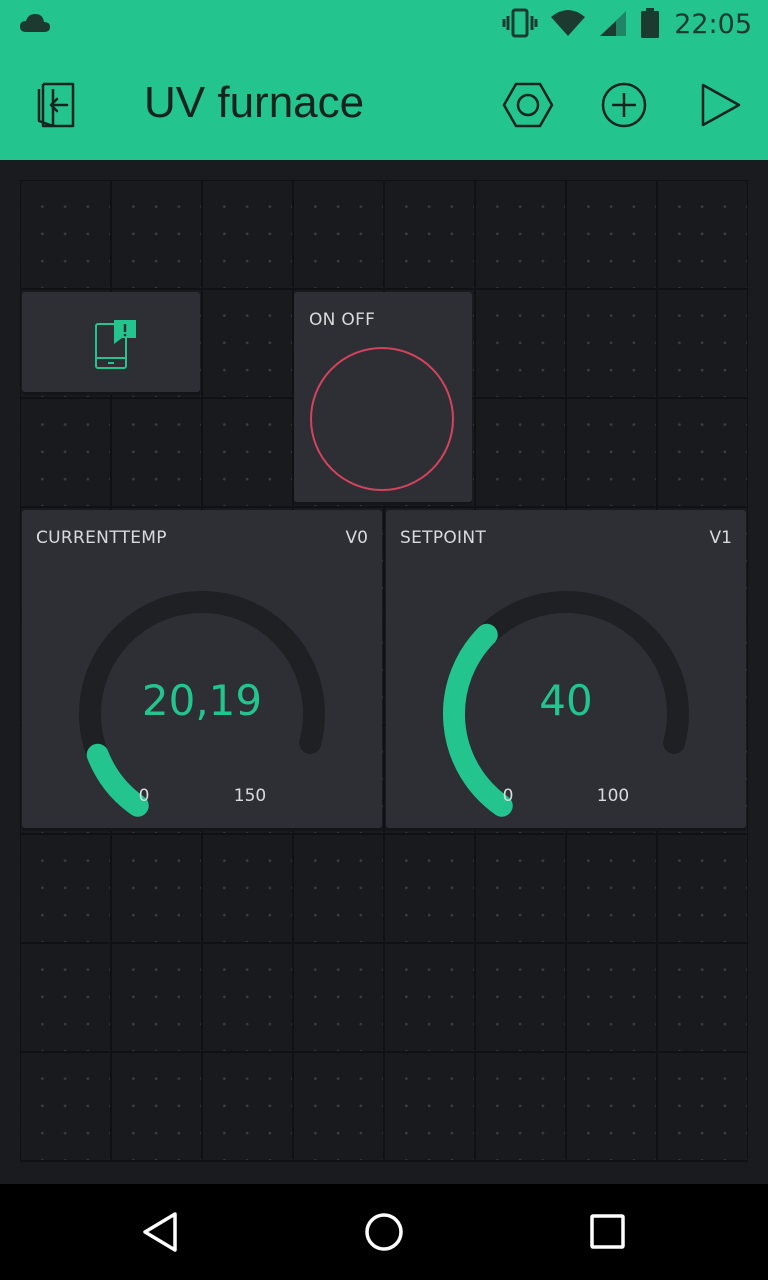  Describe the element at coordinates (720, 105) in the screenshot. I see `play-icon` at that location.